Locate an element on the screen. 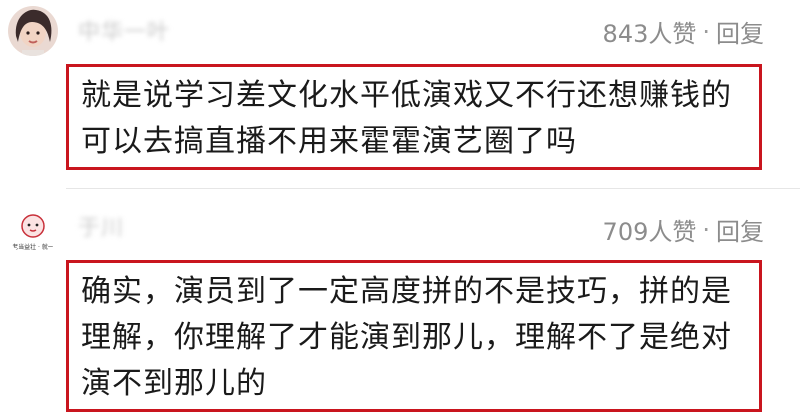  comment-meta: 709人赞 · 回复 is located at coordinates (683, 229).